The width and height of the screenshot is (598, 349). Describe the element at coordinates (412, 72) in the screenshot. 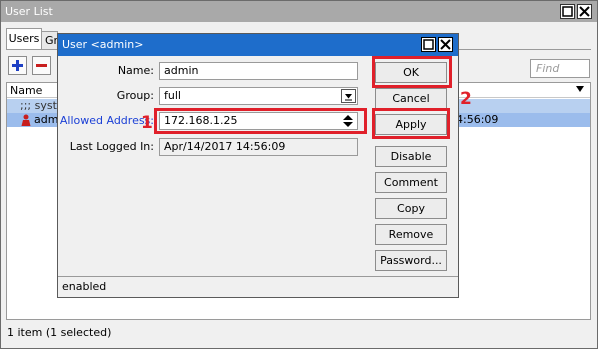

I see `highlight-ok` at that location.